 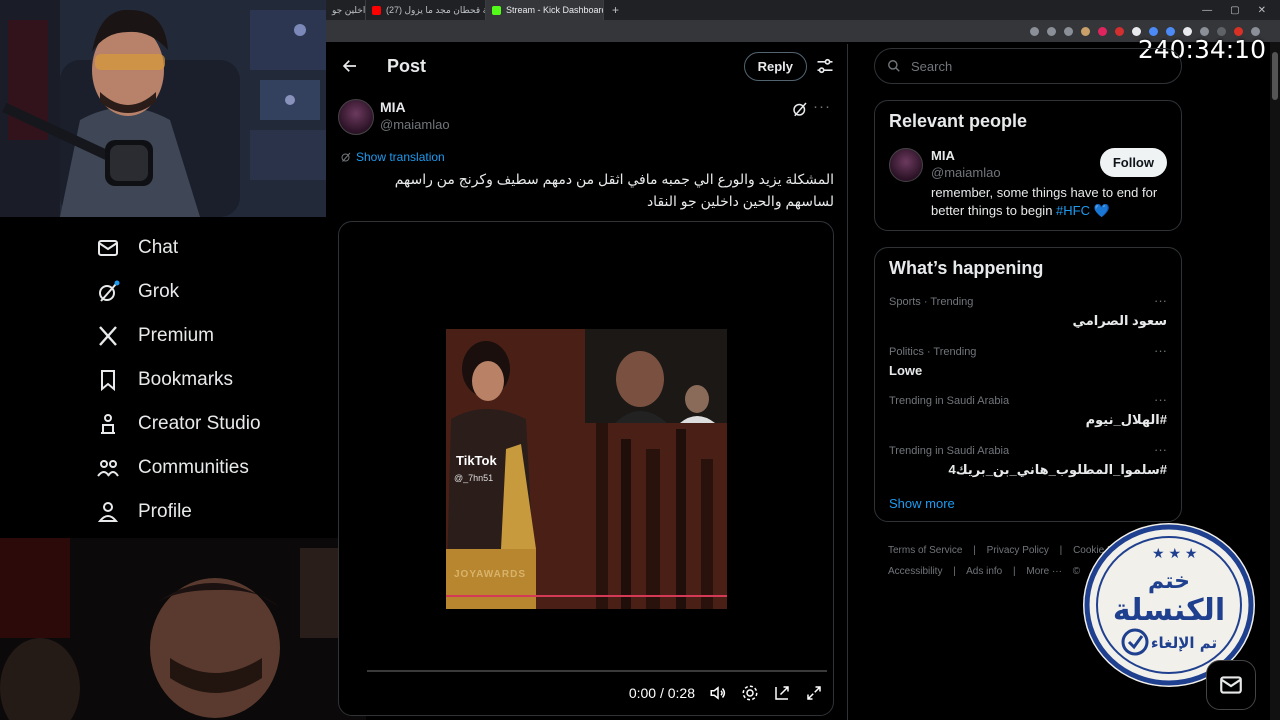 What do you see at coordinates (490, 574) in the screenshot?
I see `stage-sign-text: JOYAWARDS` at bounding box center [490, 574].